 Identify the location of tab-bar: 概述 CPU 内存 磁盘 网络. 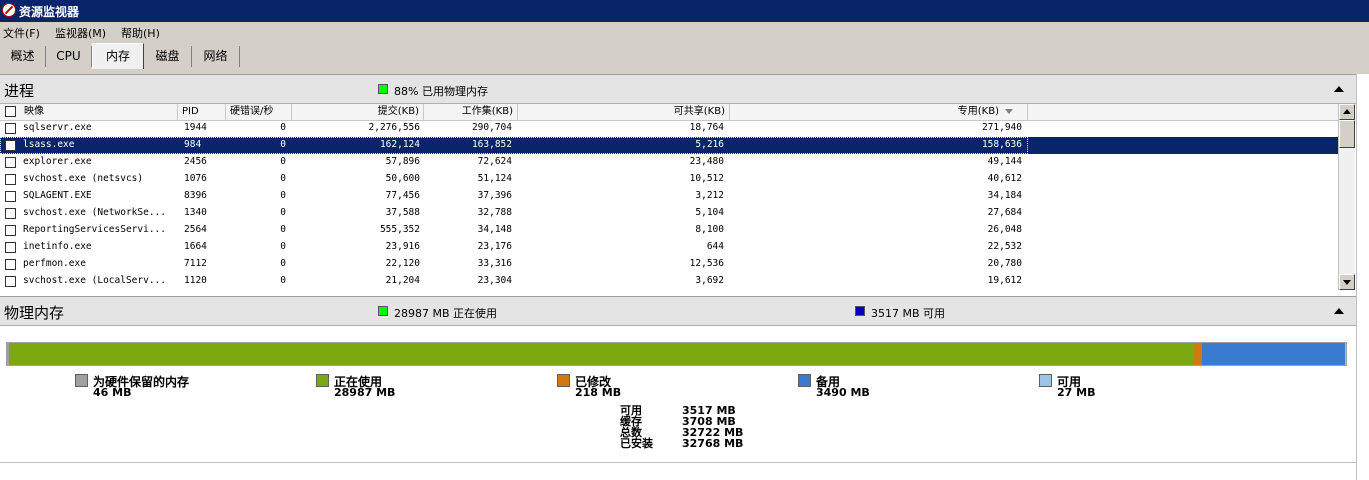
(684, 56).